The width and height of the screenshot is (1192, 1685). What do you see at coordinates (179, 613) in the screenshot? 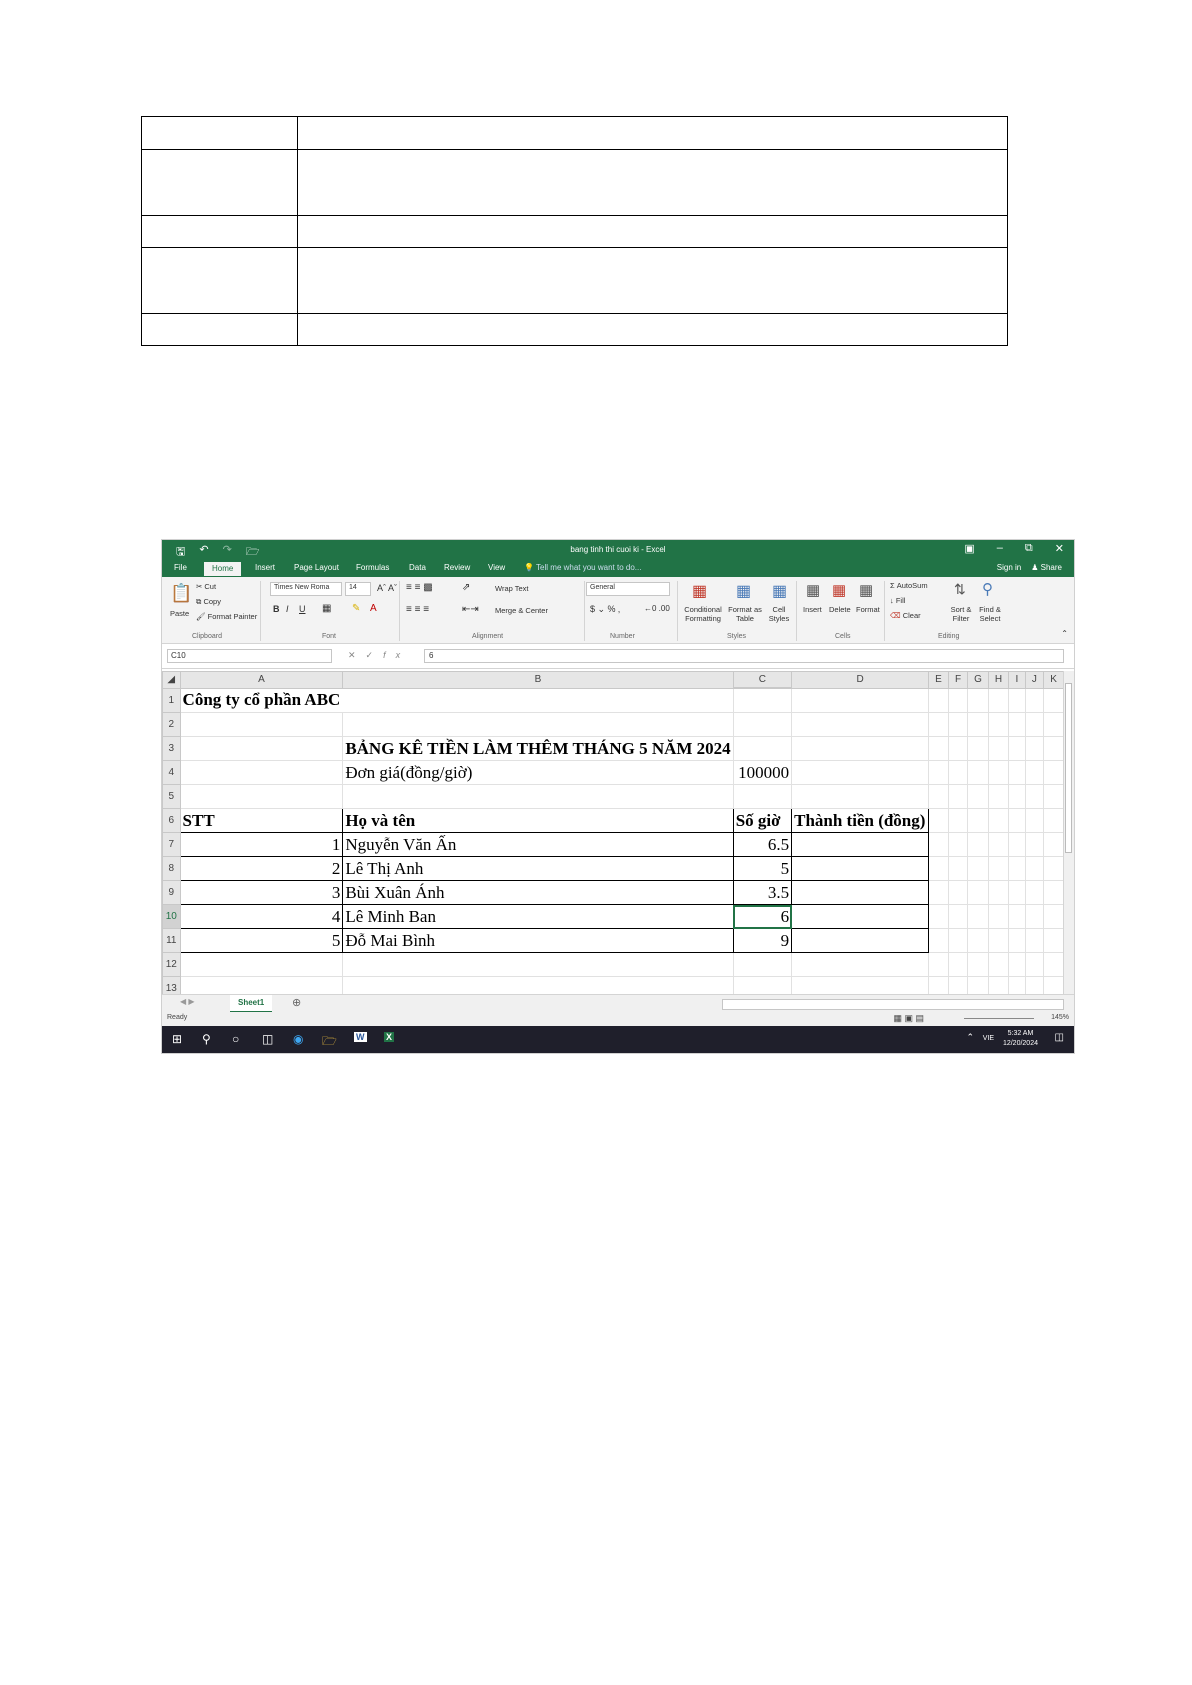
I see `paste-button: Paste` at bounding box center [179, 613].